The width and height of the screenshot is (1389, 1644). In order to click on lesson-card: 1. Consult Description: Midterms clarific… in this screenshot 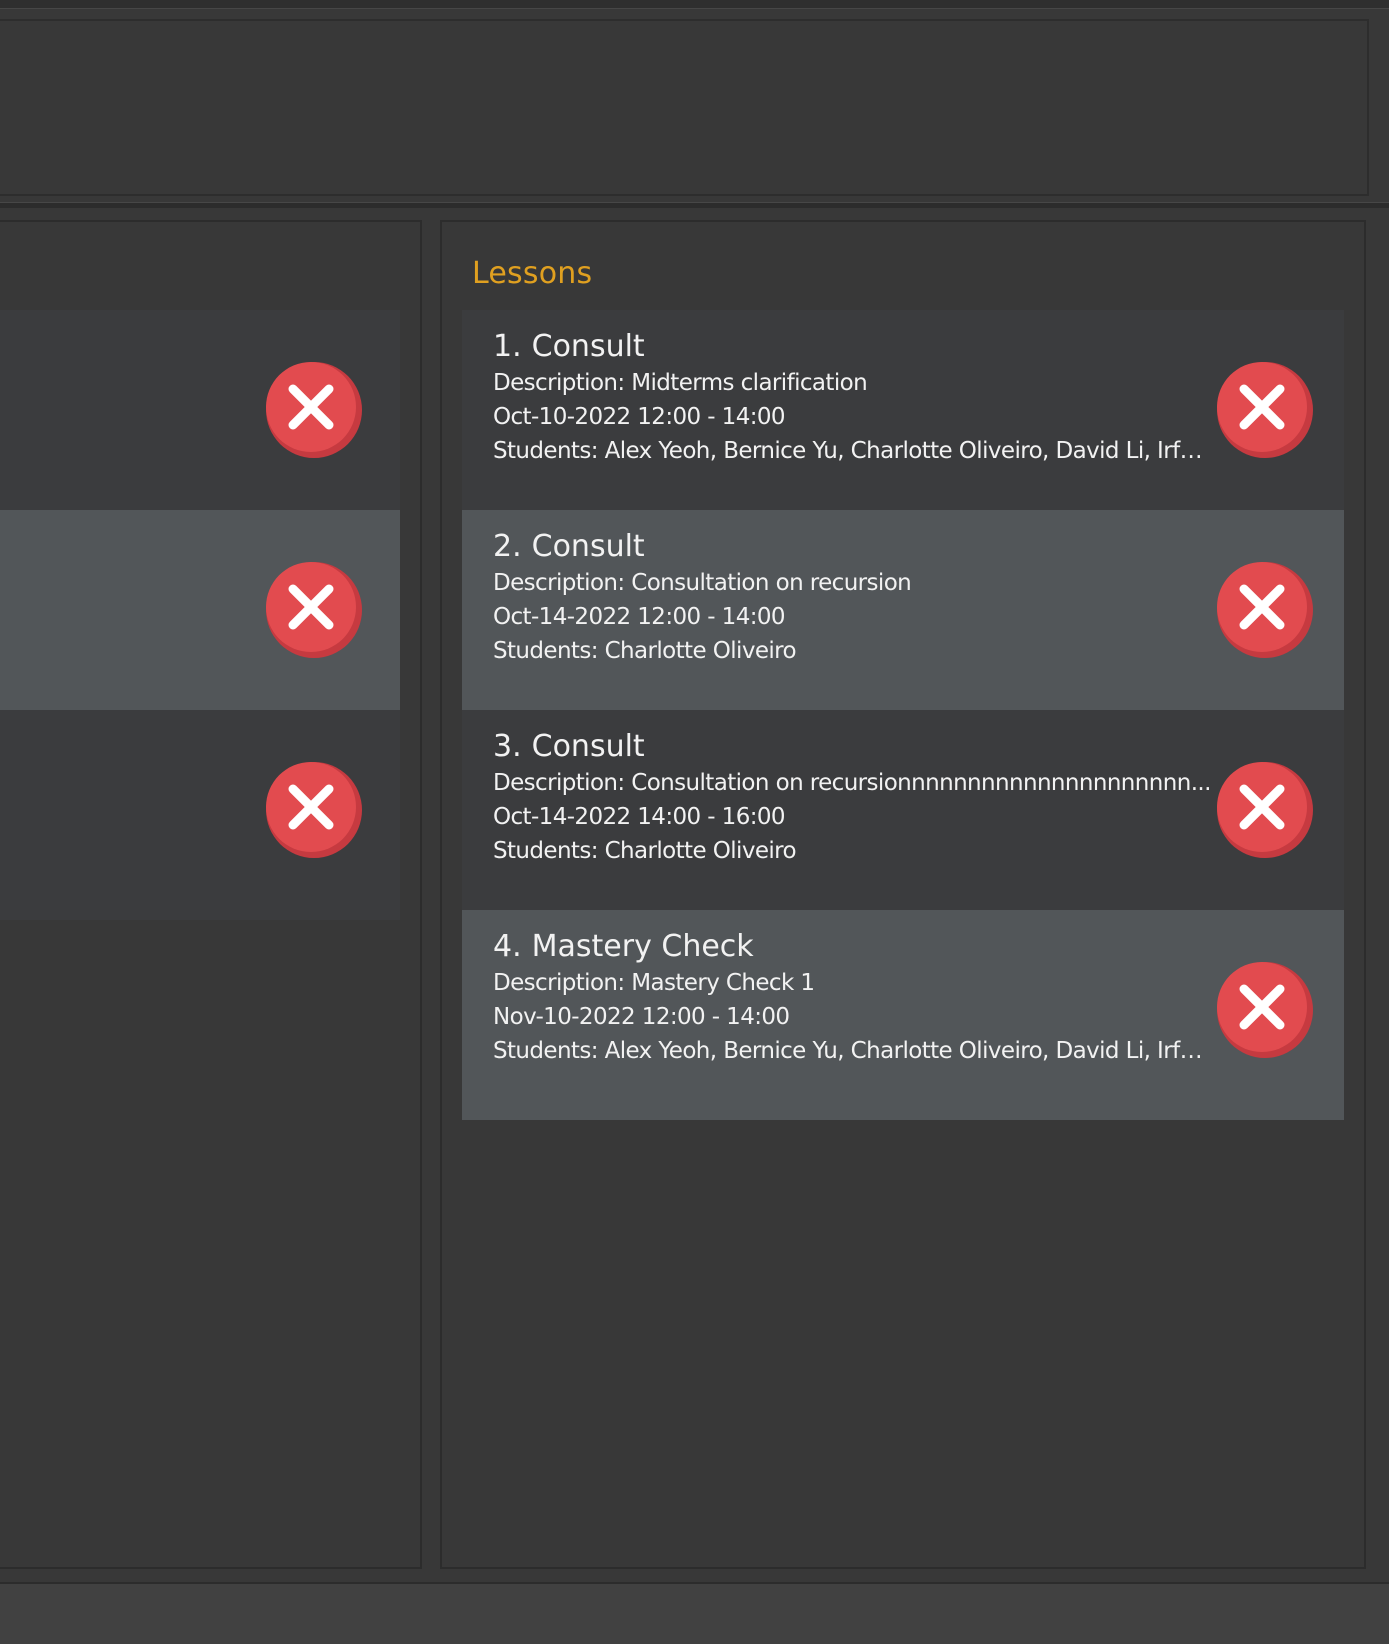, I will do `click(903, 415)`.